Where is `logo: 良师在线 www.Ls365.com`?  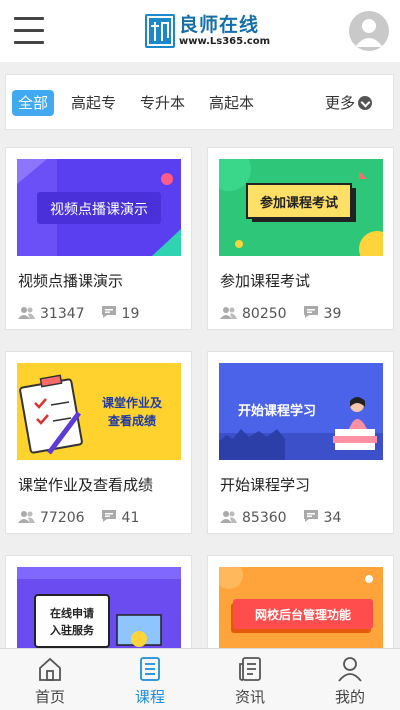 logo: 良师在线 www.Ls365.com is located at coordinates (207, 31).